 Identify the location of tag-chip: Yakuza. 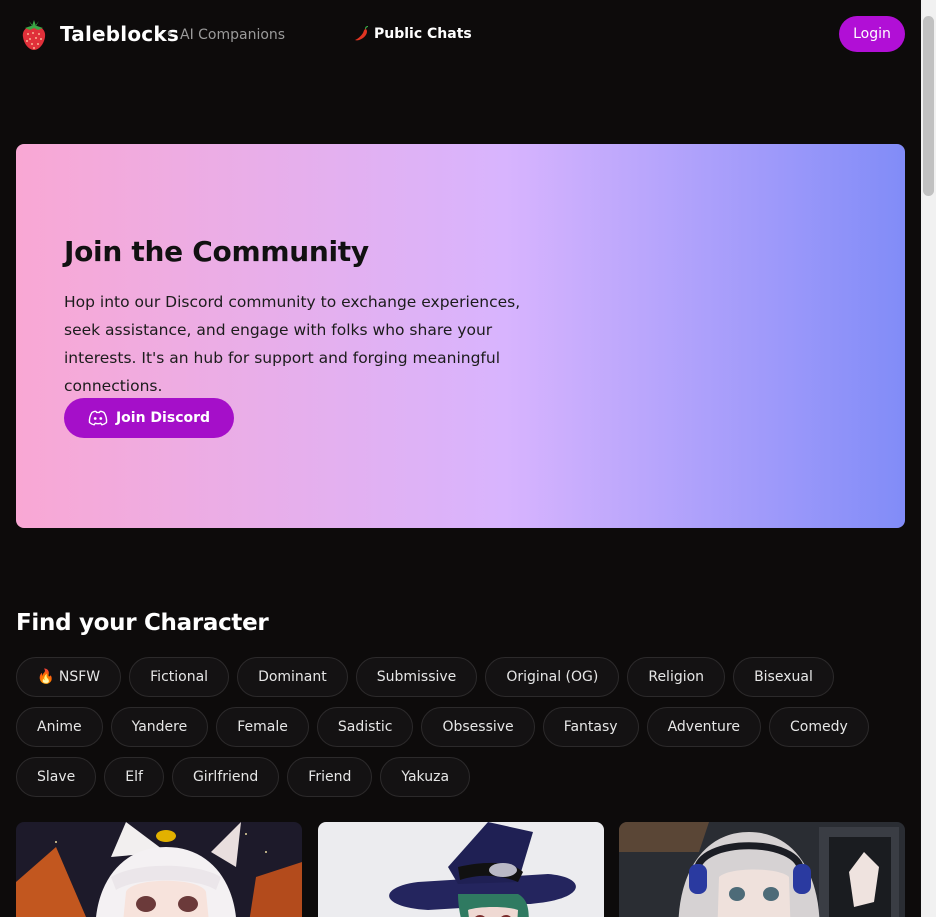
(425, 777).